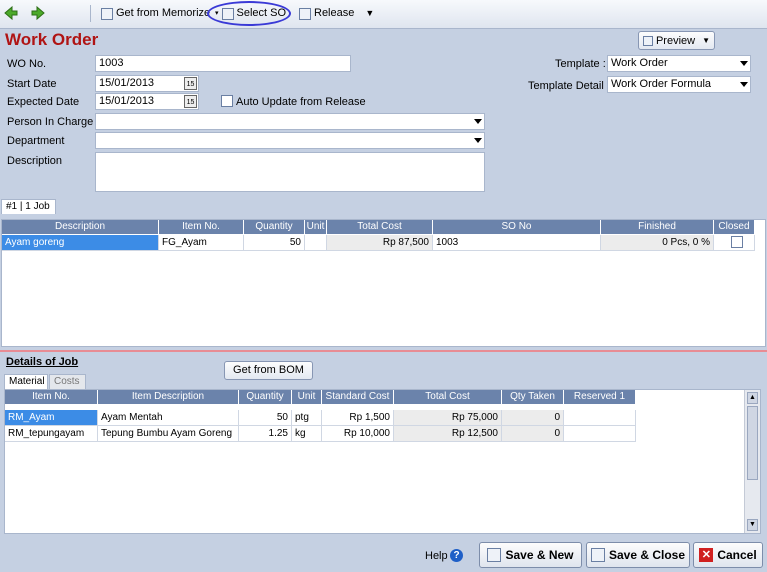  Describe the element at coordinates (168, 434) in the screenshot. I see `cell-item-description: Tepung Bumbu Ayam Goreng` at that location.